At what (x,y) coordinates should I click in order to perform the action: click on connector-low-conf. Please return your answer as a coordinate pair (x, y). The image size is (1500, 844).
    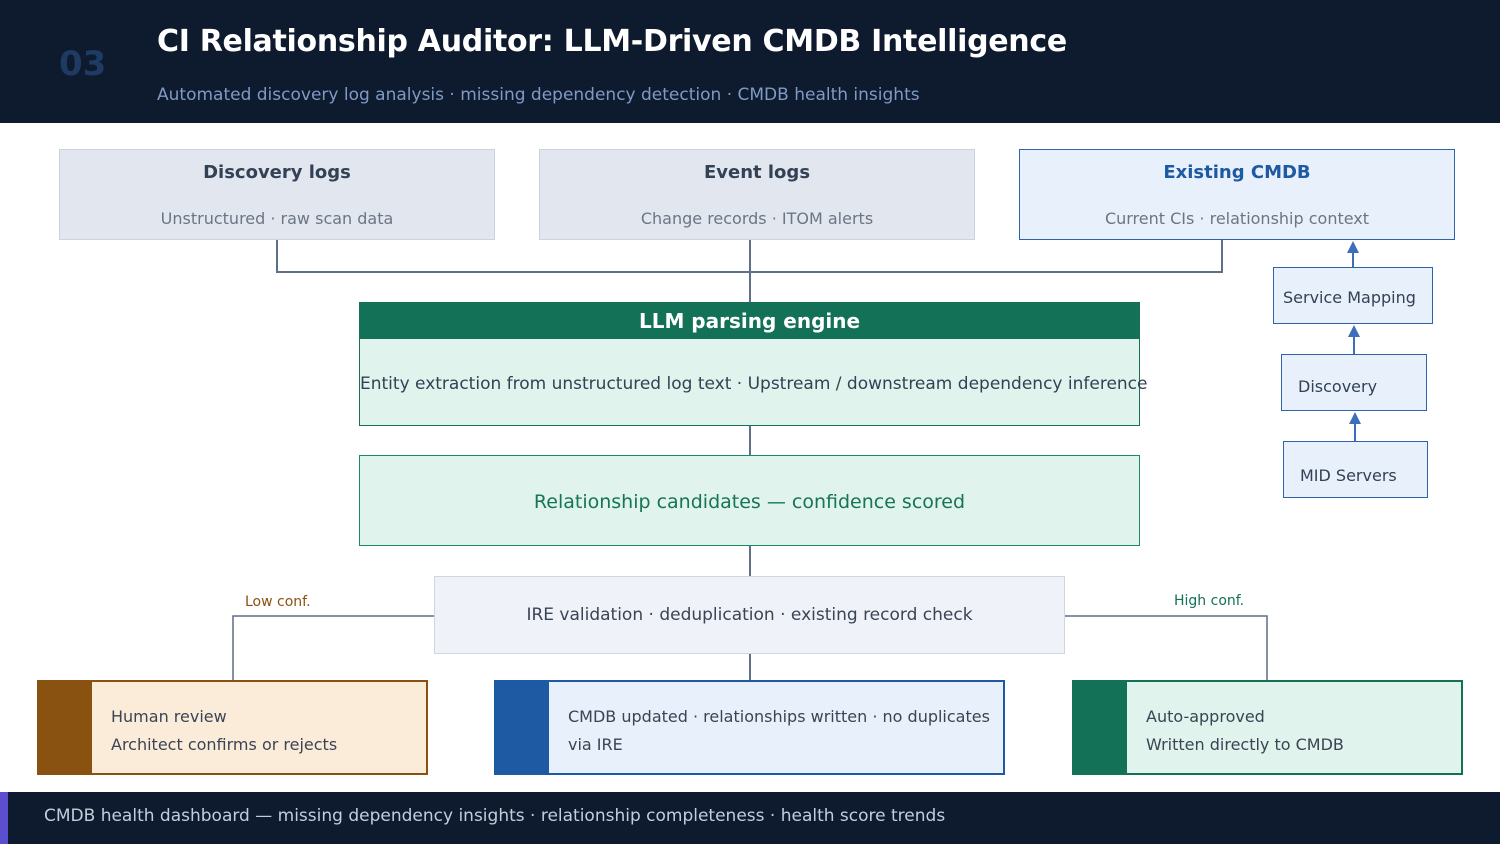
    Looking at the image, I should click on (333, 648).